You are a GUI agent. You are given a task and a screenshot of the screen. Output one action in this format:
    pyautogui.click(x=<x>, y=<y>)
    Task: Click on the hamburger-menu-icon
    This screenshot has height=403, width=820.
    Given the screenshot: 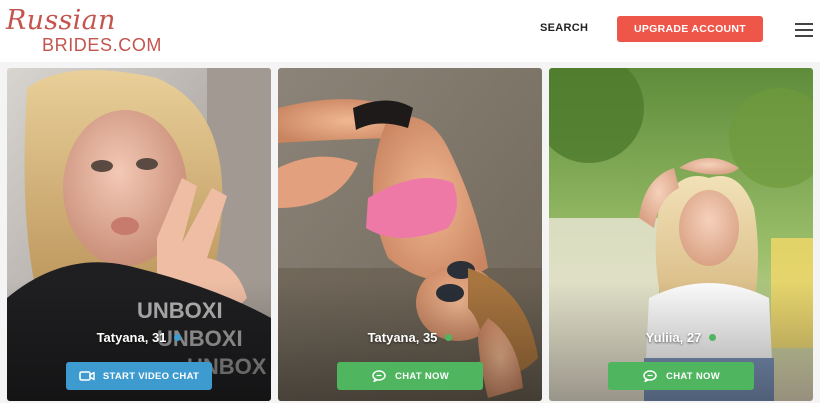 What is the action you would take?
    pyautogui.click(x=804, y=30)
    